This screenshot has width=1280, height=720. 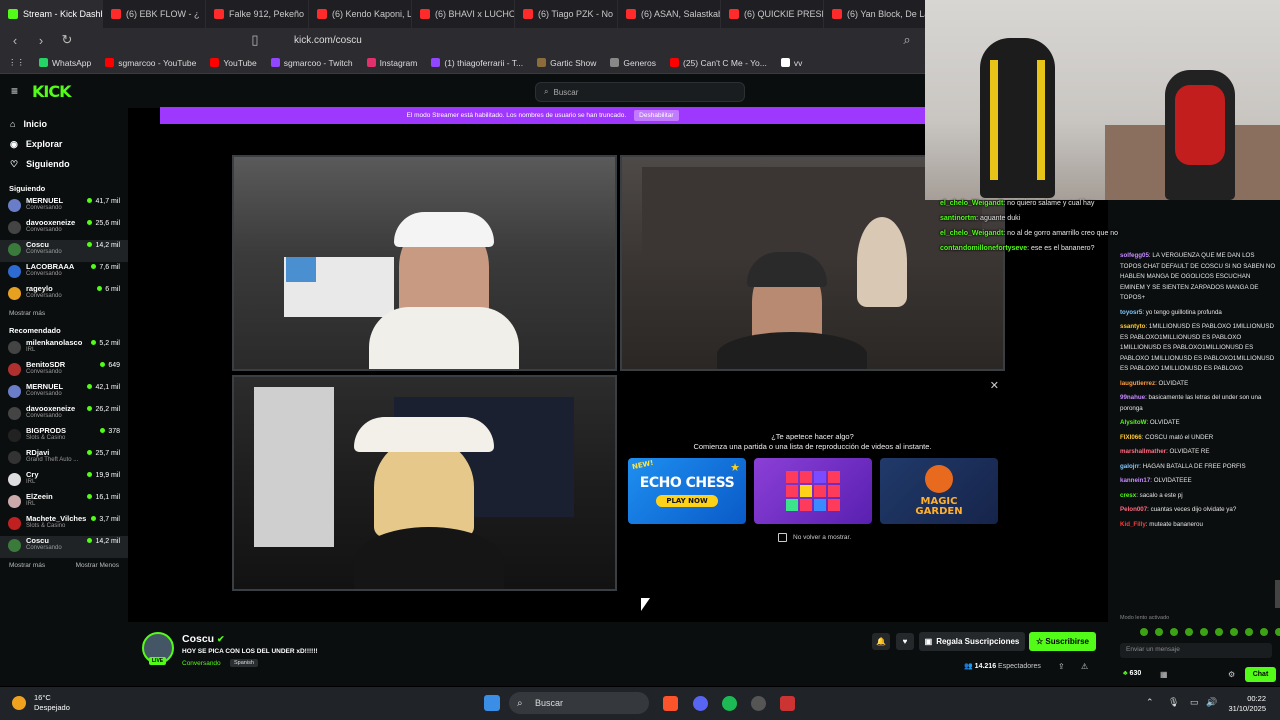 I want to click on disable-streamer-mode-button: Deshabilitar, so click(x=656, y=115).